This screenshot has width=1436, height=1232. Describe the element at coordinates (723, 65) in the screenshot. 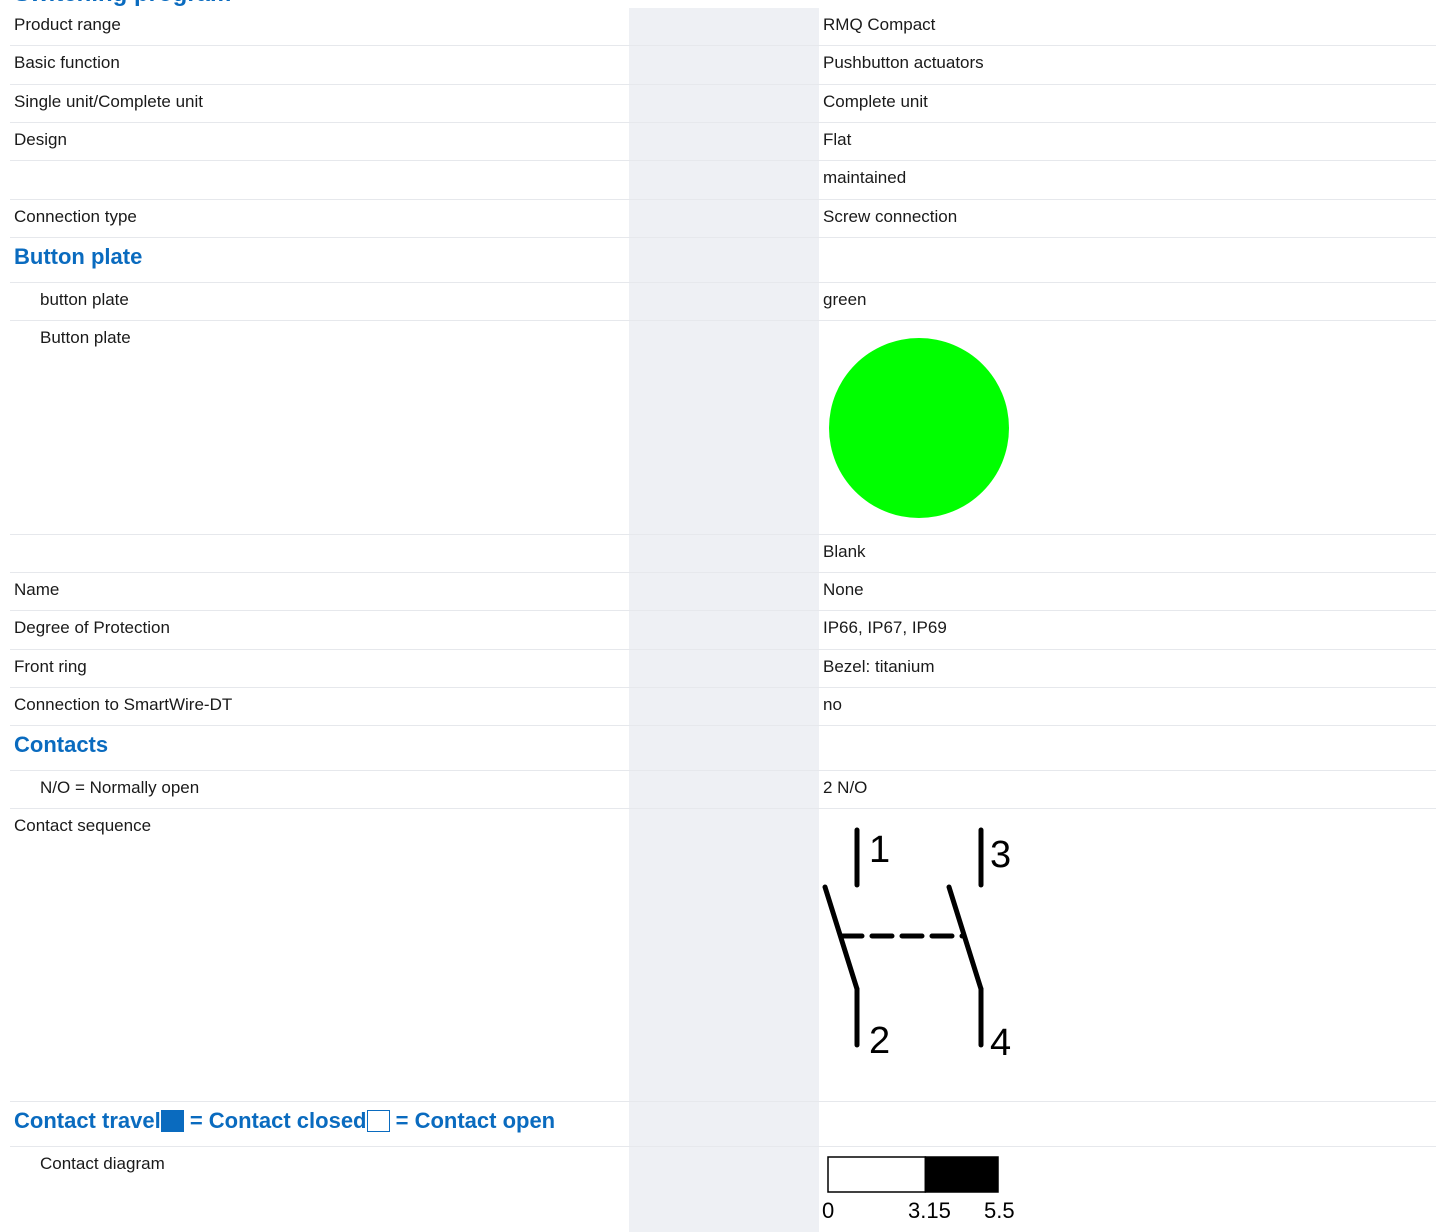

I see `row-basic-function: Basic function Pushbutton actuators` at that location.